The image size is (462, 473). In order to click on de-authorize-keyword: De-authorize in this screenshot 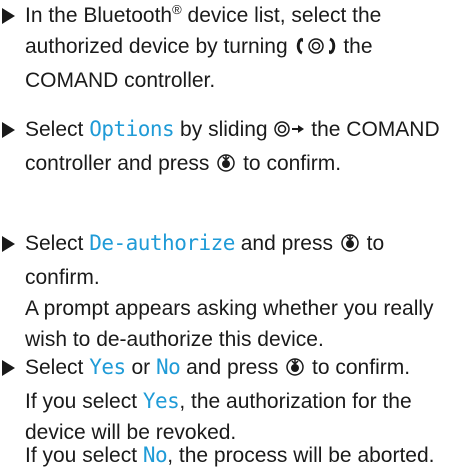, I will do `click(162, 243)`.